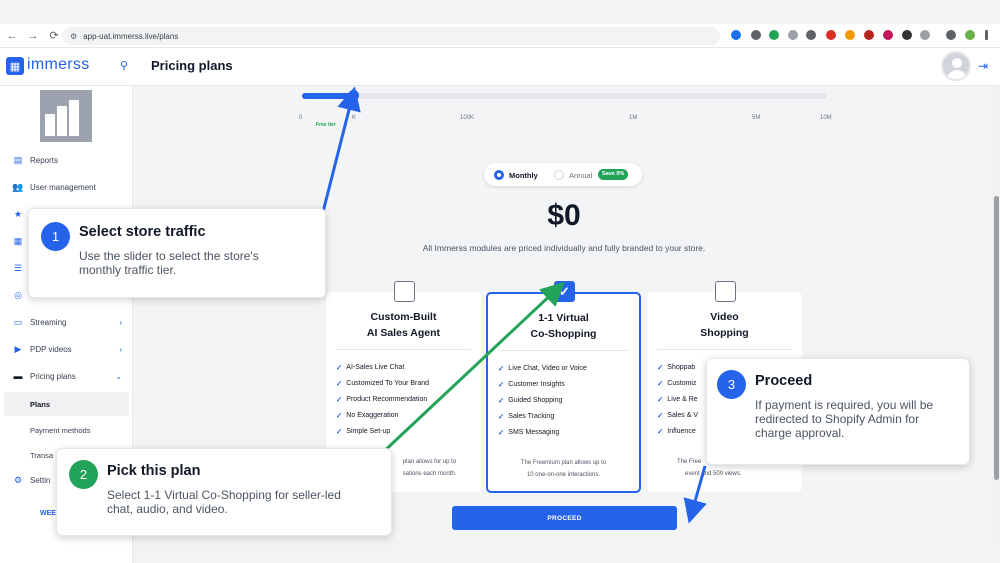 Image resolution: width=1000 pixels, height=563 pixels. What do you see at coordinates (73, 36) in the screenshot?
I see `site-info-icon: ⚙` at bounding box center [73, 36].